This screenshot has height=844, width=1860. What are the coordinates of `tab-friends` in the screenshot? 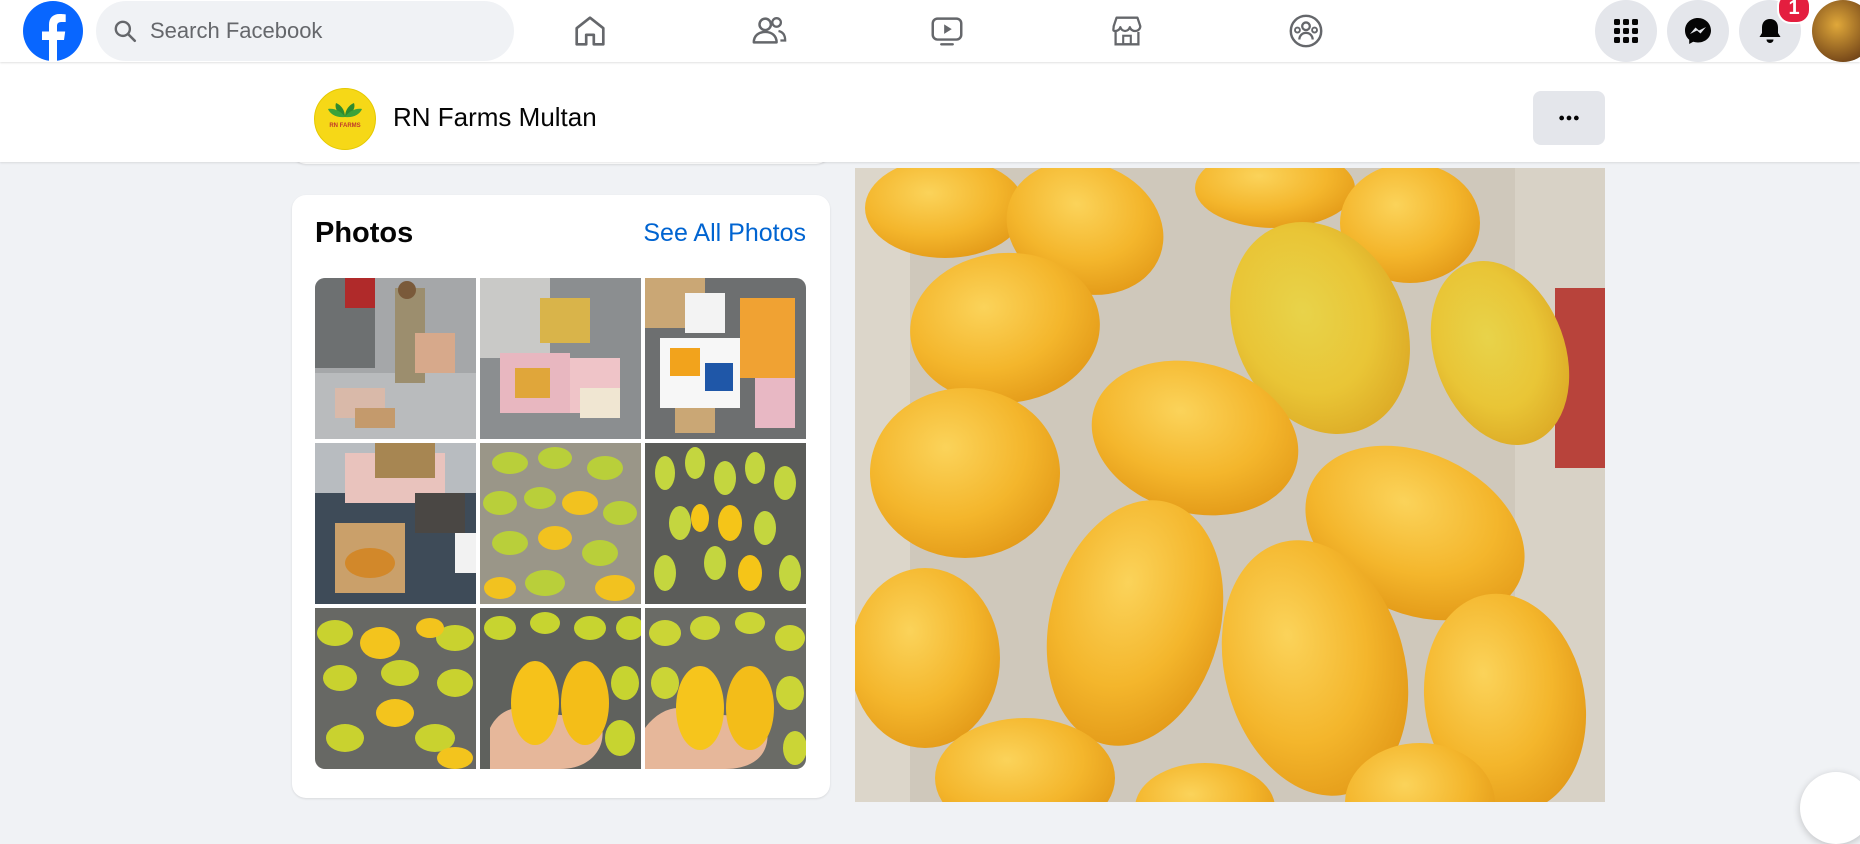 It's located at (769, 31).